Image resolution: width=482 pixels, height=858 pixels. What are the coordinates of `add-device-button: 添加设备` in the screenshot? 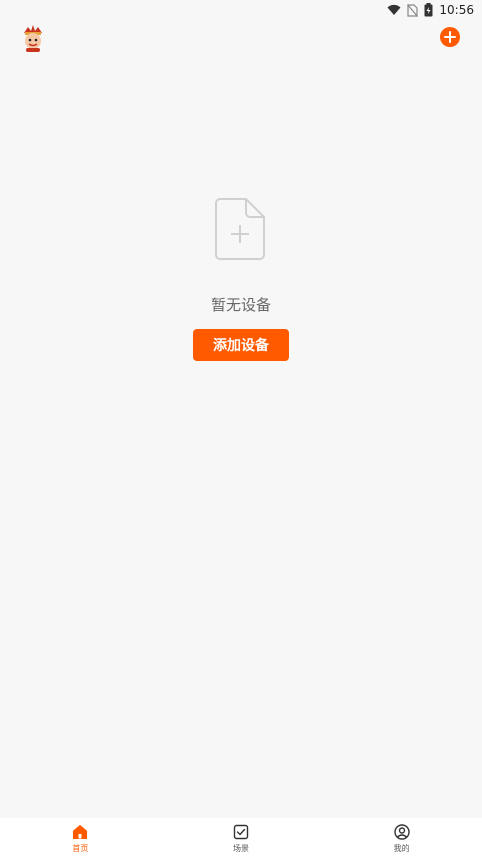 It's located at (241, 345).